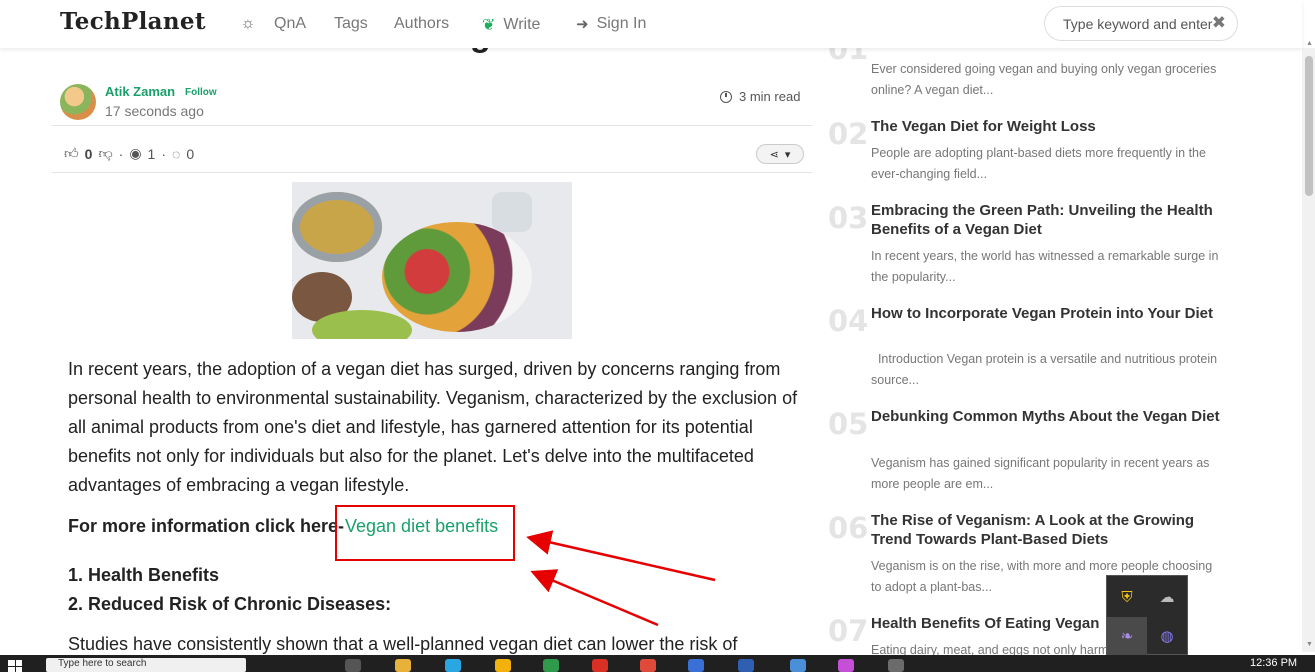  I want to click on nav-tags: Tags, so click(351, 24).